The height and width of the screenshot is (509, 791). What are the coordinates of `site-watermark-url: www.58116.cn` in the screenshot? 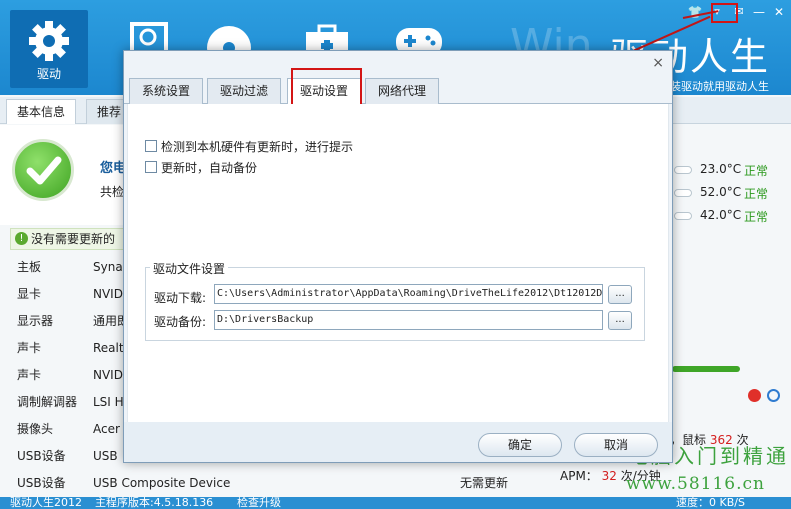 It's located at (695, 484).